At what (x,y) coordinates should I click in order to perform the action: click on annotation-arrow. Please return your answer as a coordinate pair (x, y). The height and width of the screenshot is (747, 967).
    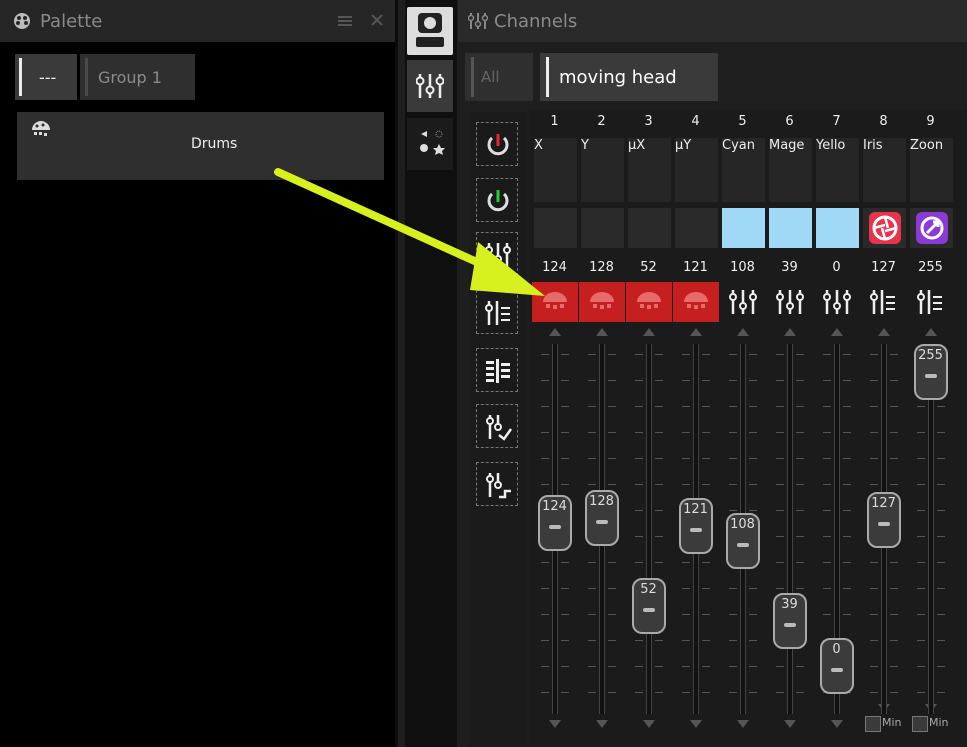
    Looking at the image, I should click on (409, 232).